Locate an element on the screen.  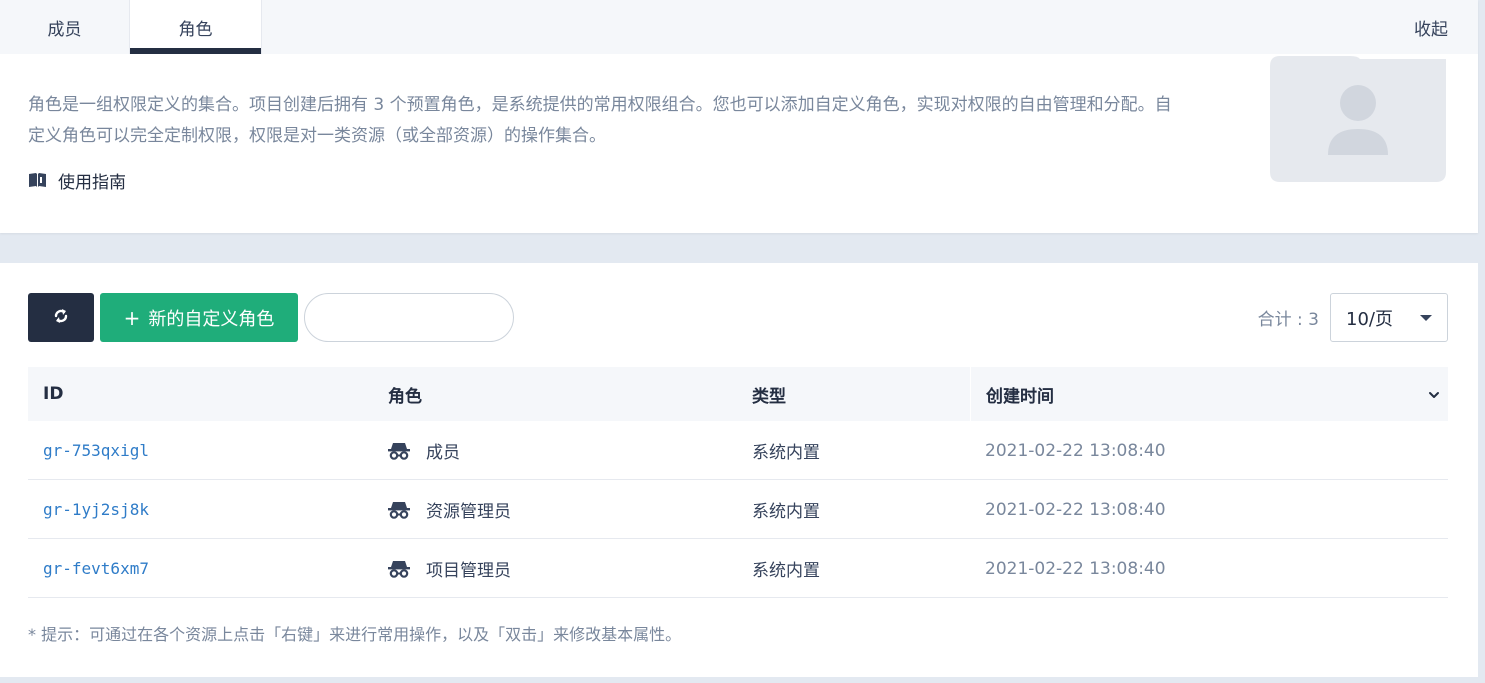
collapse-label: 收起 is located at coordinates (1431, 29).